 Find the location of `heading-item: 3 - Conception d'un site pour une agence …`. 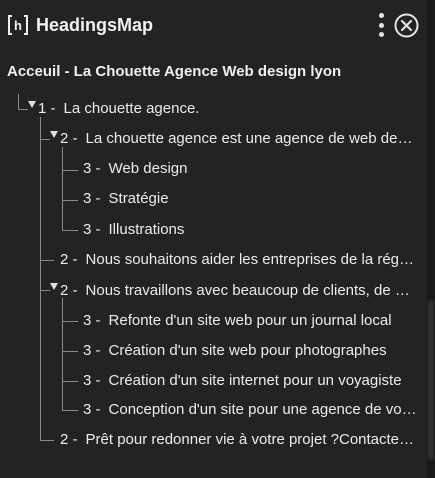

heading-item: 3 - Conception d'un site pour une agence … is located at coordinates (250, 410).